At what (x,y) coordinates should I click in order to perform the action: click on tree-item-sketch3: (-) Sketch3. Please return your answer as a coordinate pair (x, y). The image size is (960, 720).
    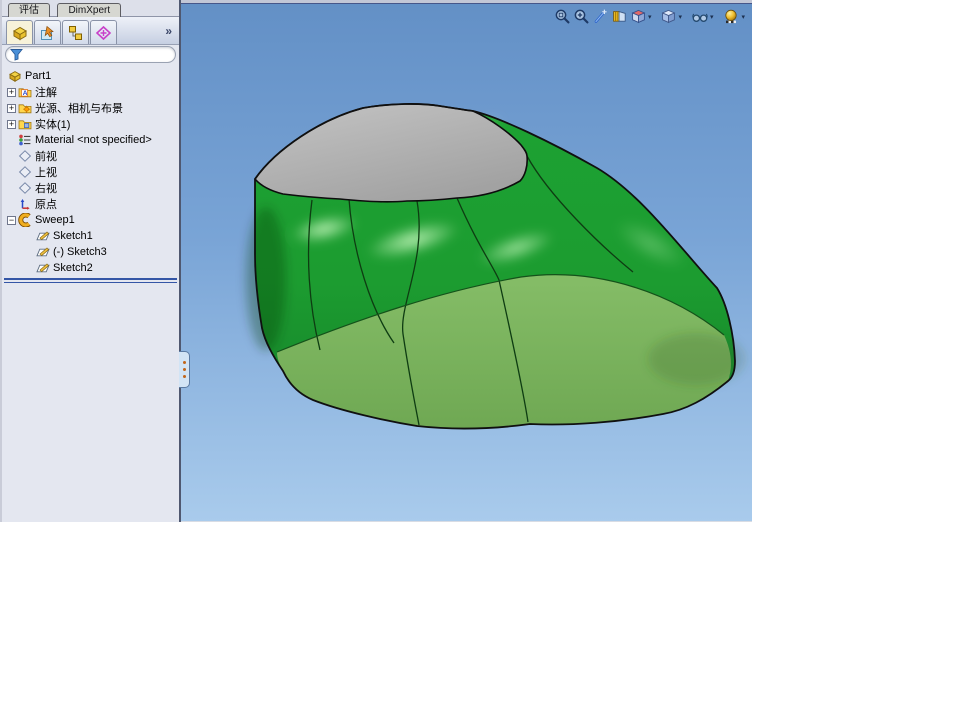
    Looking at the image, I should click on (90, 252).